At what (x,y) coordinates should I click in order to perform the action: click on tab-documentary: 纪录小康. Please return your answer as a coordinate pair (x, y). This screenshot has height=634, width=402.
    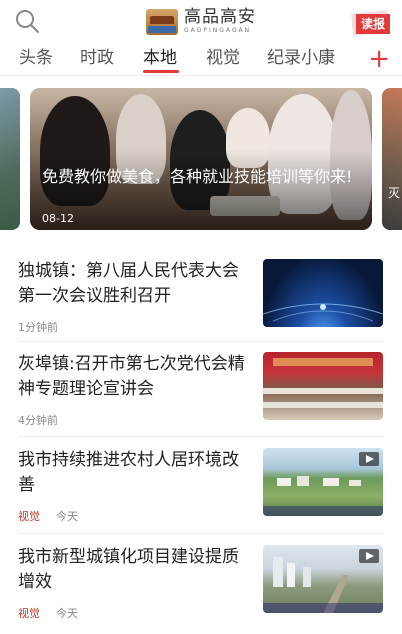
    Looking at the image, I should click on (301, 58).